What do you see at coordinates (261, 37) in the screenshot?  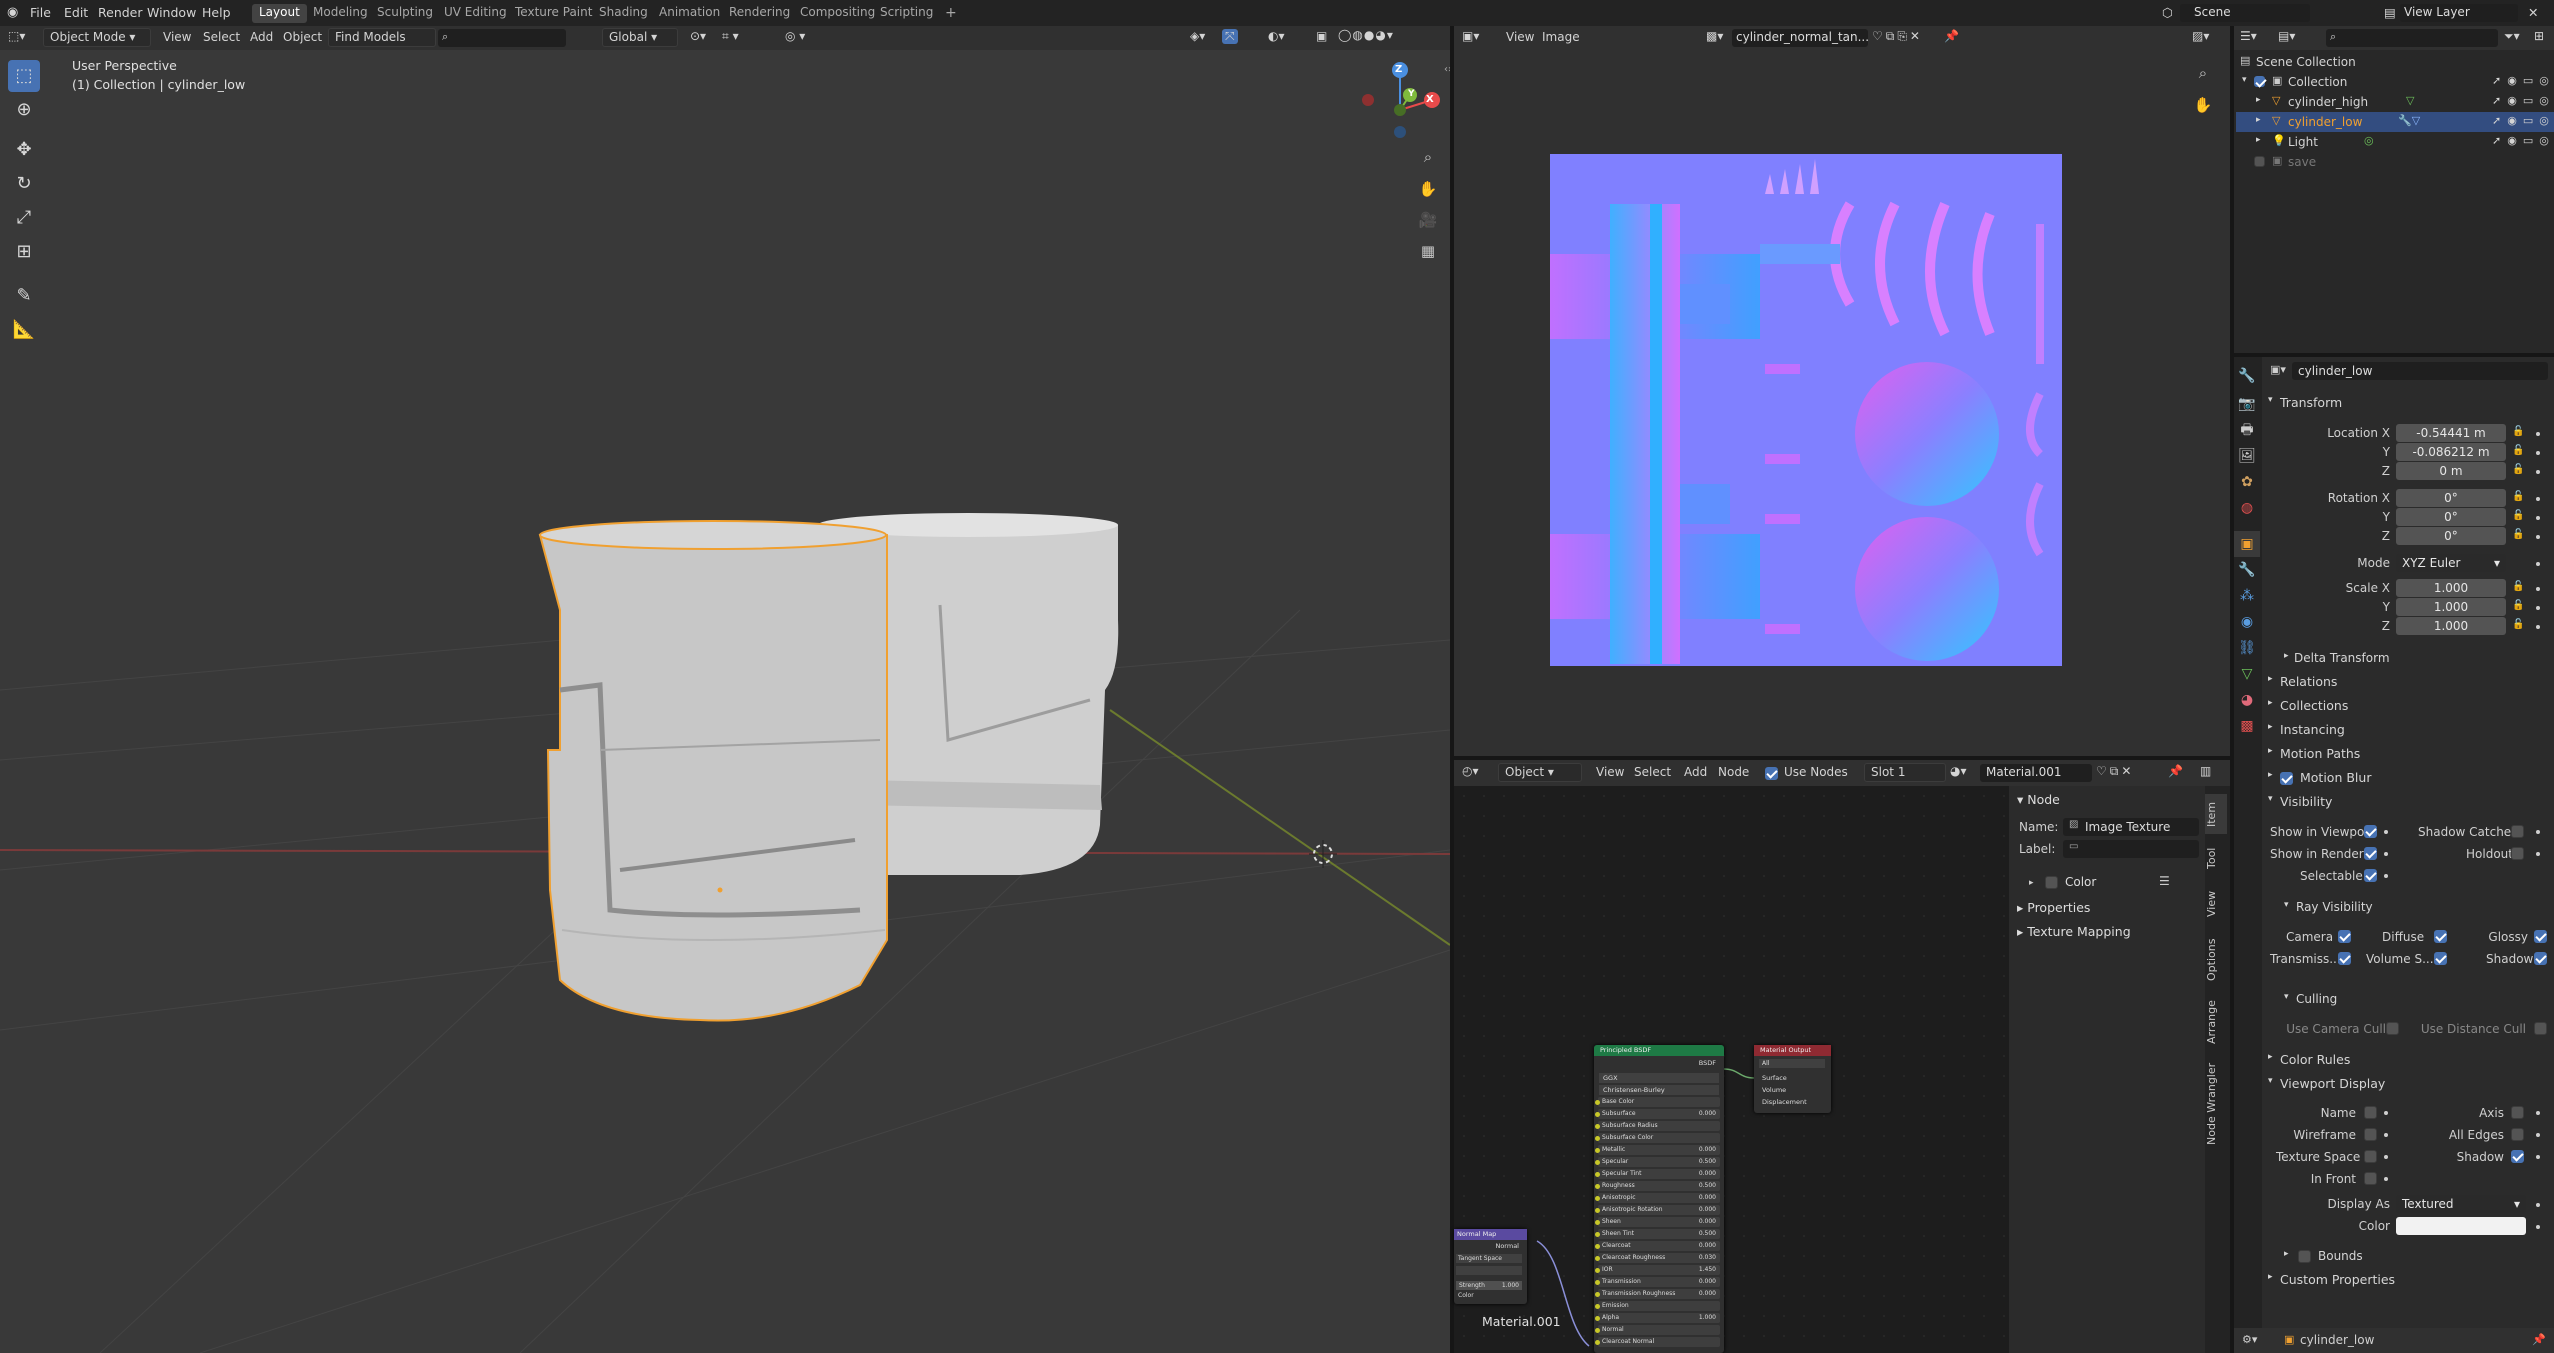 I see `viewport-menu-add: Add` at bounding box center [261, 37].